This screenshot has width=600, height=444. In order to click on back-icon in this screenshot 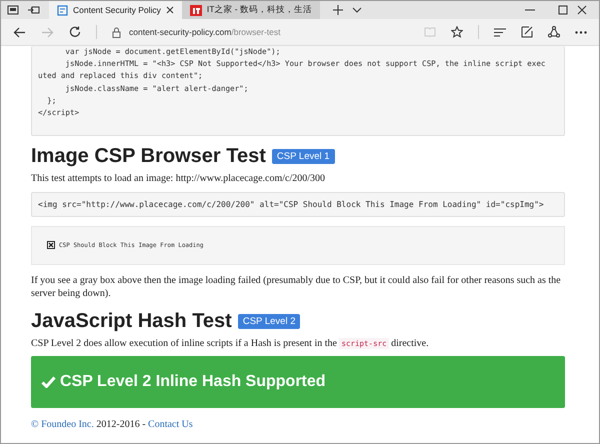, I will do `click(19, 32)`.